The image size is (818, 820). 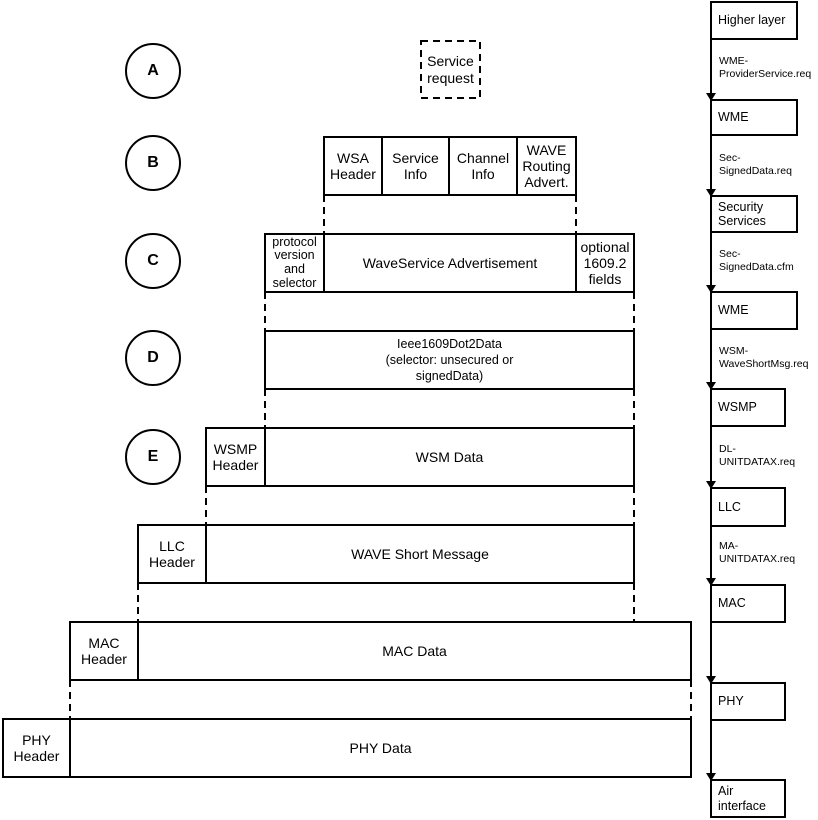 What do you see at coordinates (414, 650) in the screenshot?
I see `mac-data-field: MAC Data` at bounding box center [414, 650].